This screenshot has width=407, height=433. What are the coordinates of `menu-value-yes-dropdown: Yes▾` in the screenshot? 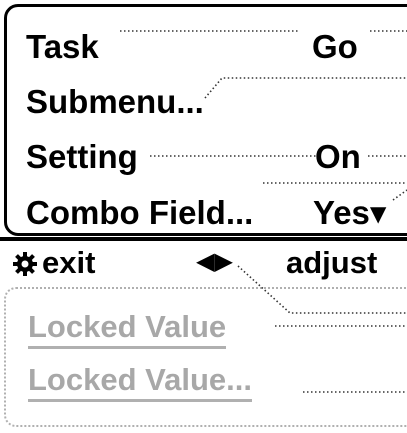 It's located at (349, 212).